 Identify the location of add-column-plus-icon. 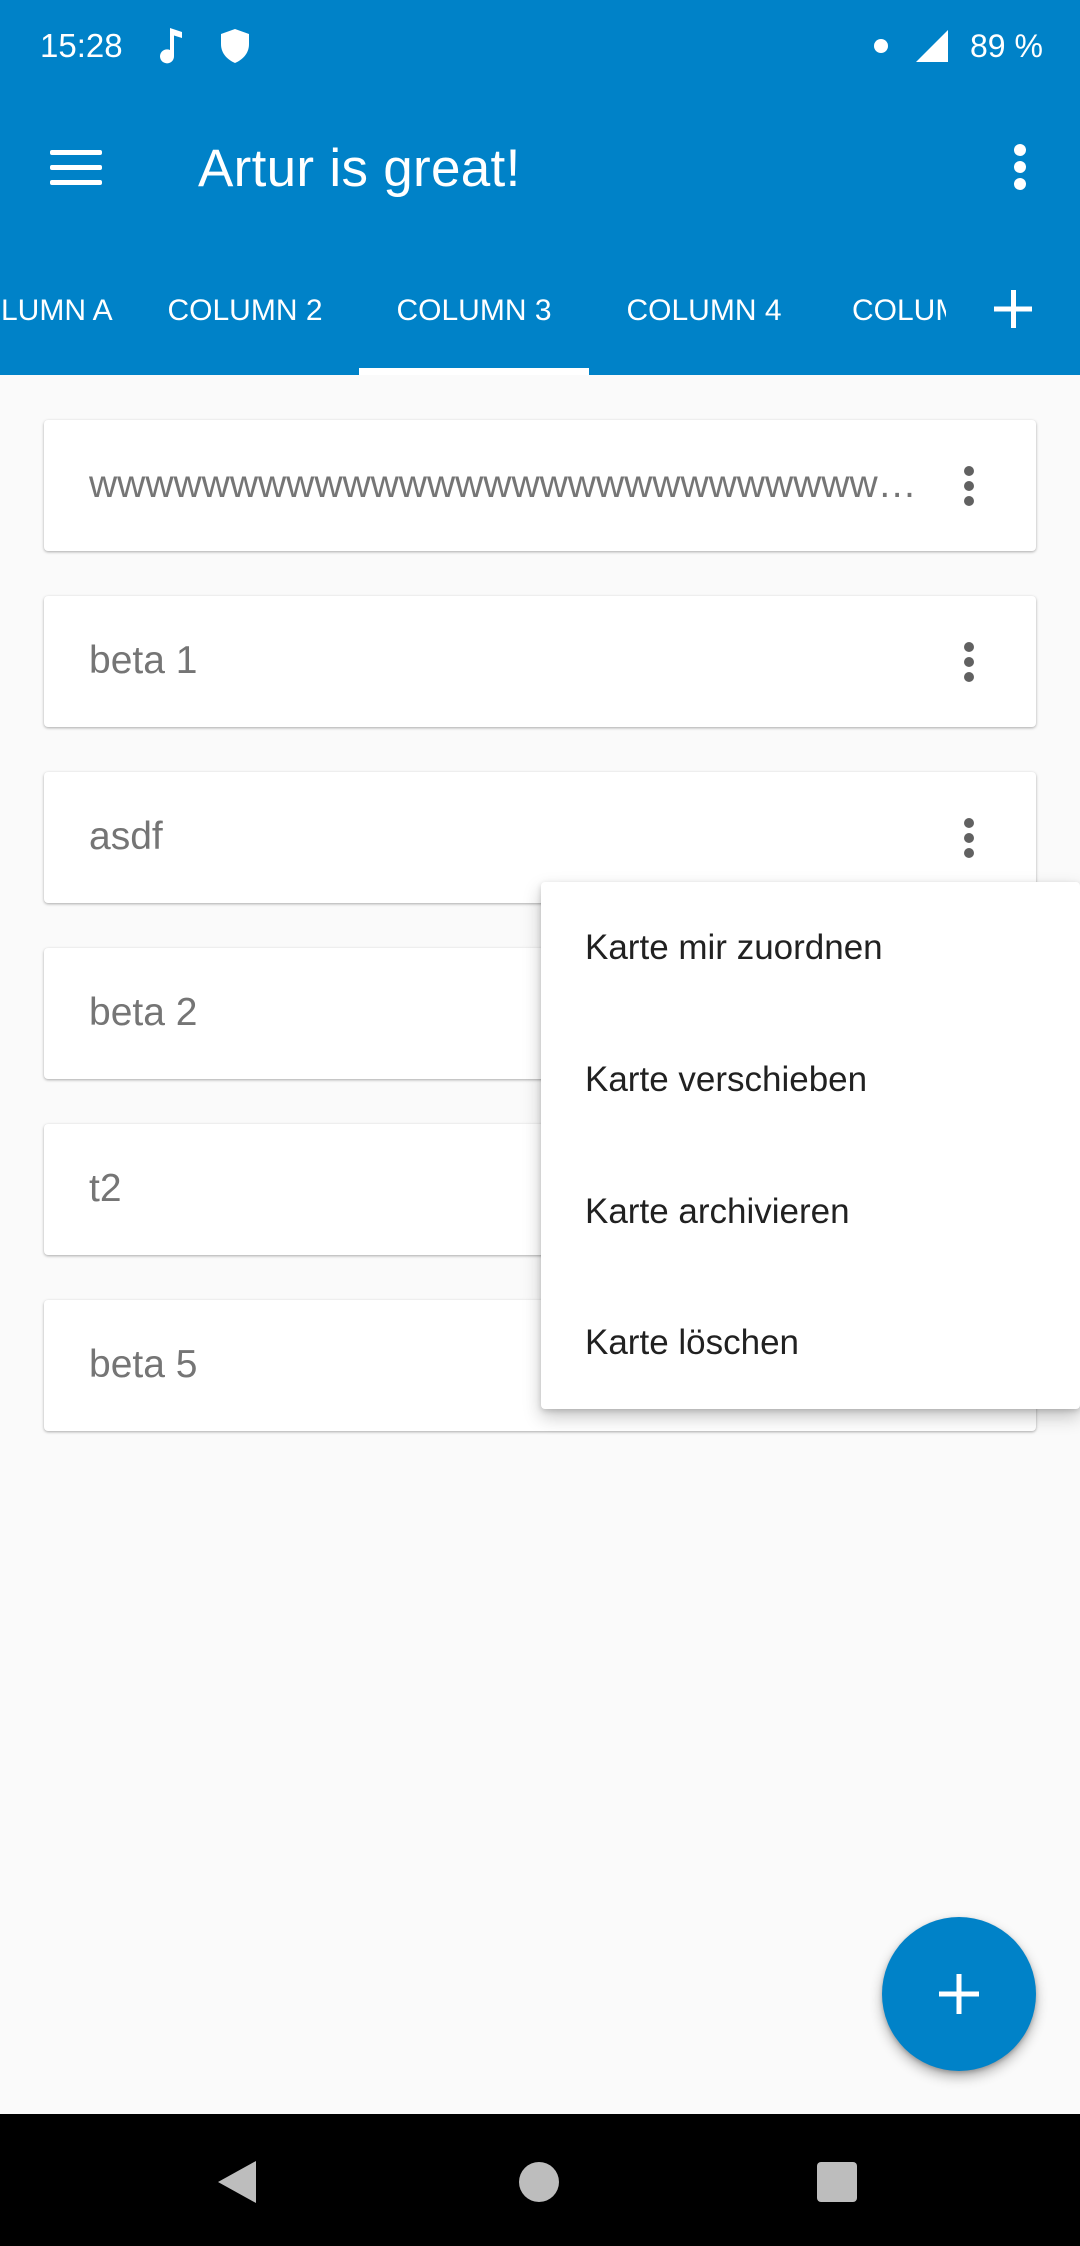
(1013, 308).